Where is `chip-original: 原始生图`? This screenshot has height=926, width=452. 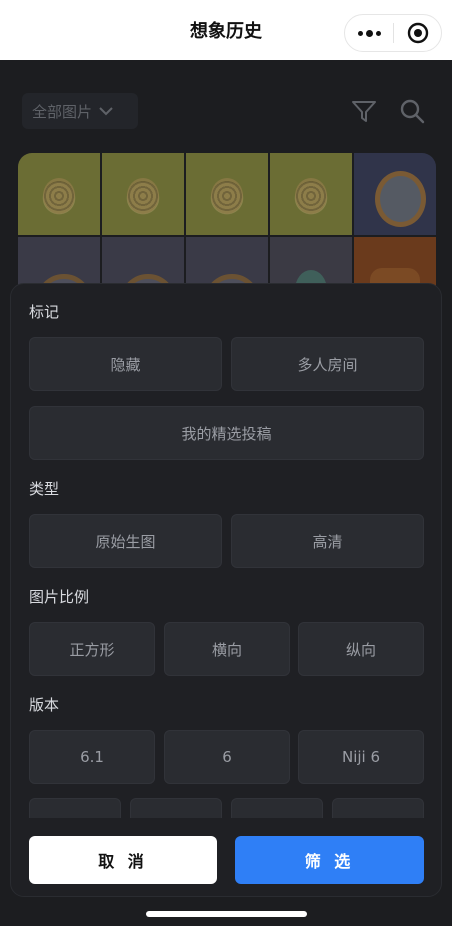
chip-original: 原始生图 is located at coordinates (125, 541).